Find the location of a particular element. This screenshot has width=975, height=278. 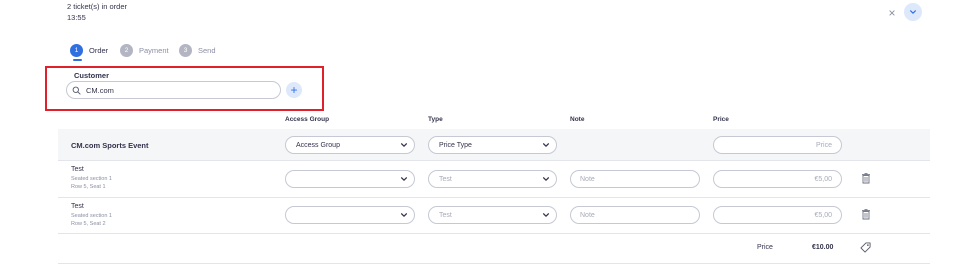

customer-search-input: CM.com is located at coordinates (173, 90).